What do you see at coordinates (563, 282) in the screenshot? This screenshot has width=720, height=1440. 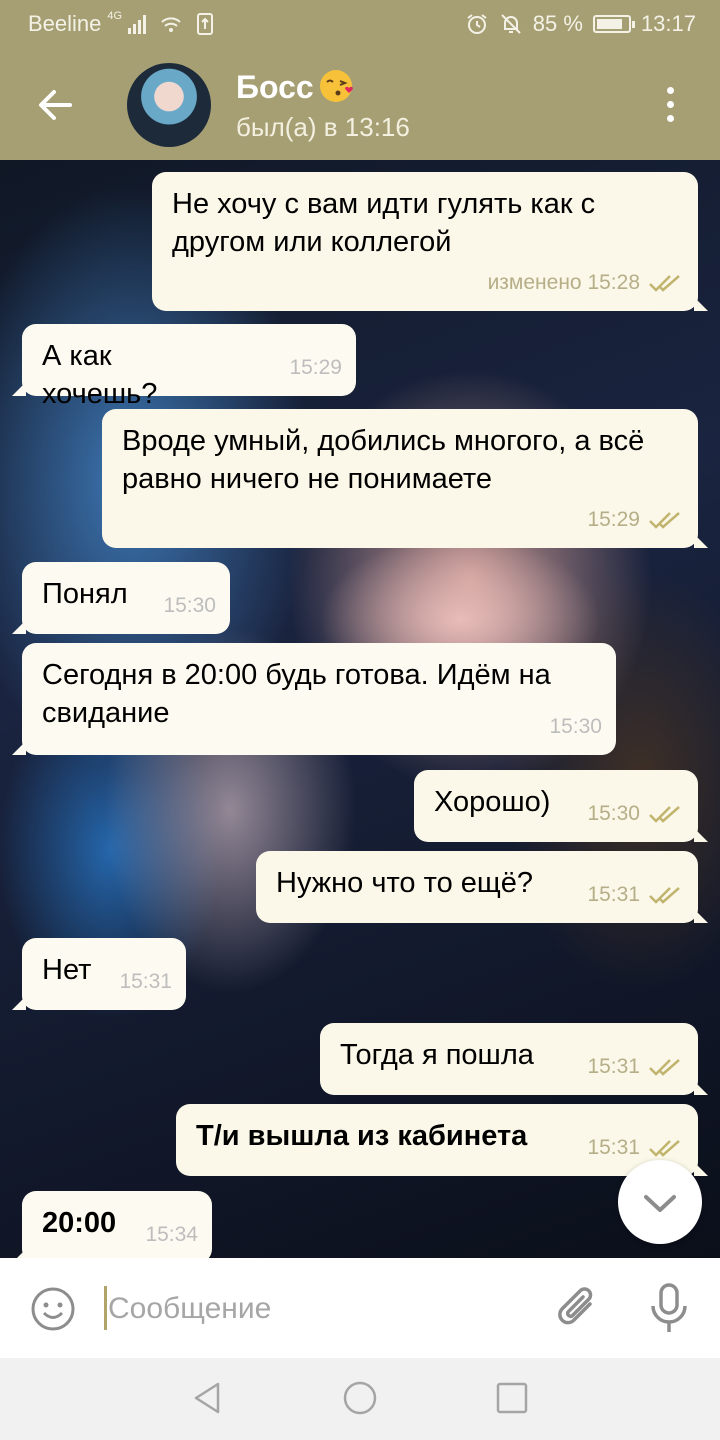 I see `message-time: изменено 15:28` at bounding box center [563, 282].